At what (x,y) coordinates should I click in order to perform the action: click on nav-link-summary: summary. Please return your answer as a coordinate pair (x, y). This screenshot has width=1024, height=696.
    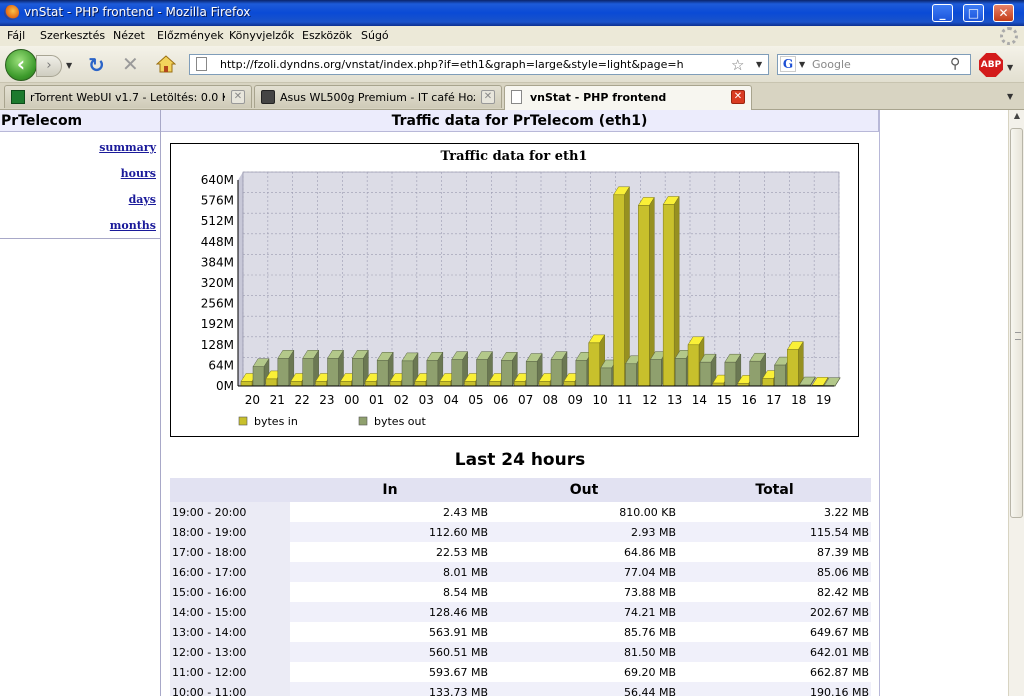
    Looking at the image, I should click on (127, 147).